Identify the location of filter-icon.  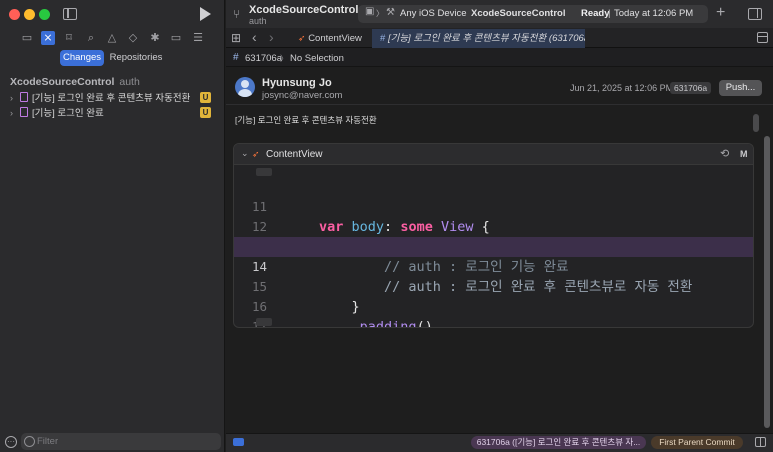
(29, 441).